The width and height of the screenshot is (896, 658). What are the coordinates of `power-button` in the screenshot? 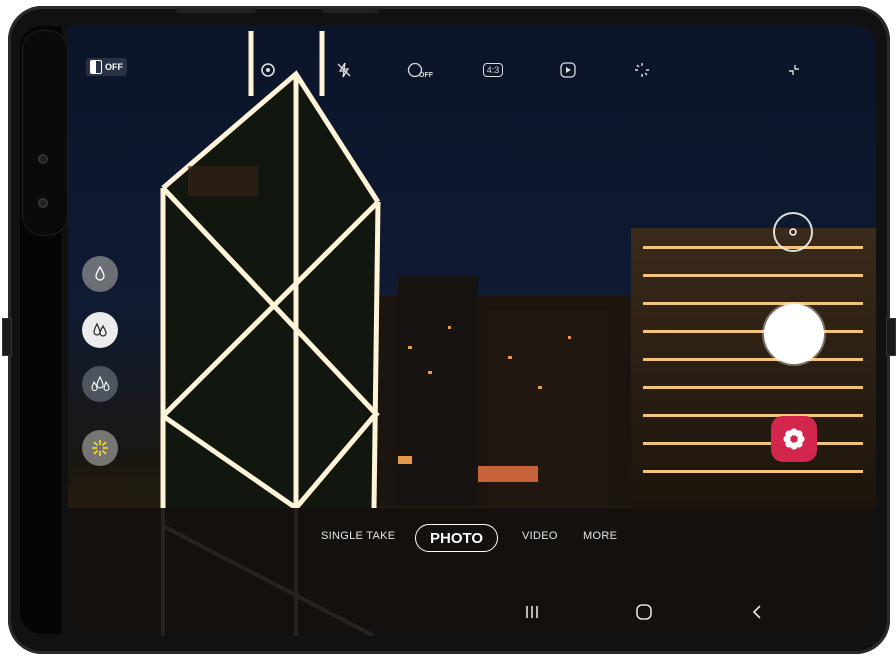 It's located at (216, 10).